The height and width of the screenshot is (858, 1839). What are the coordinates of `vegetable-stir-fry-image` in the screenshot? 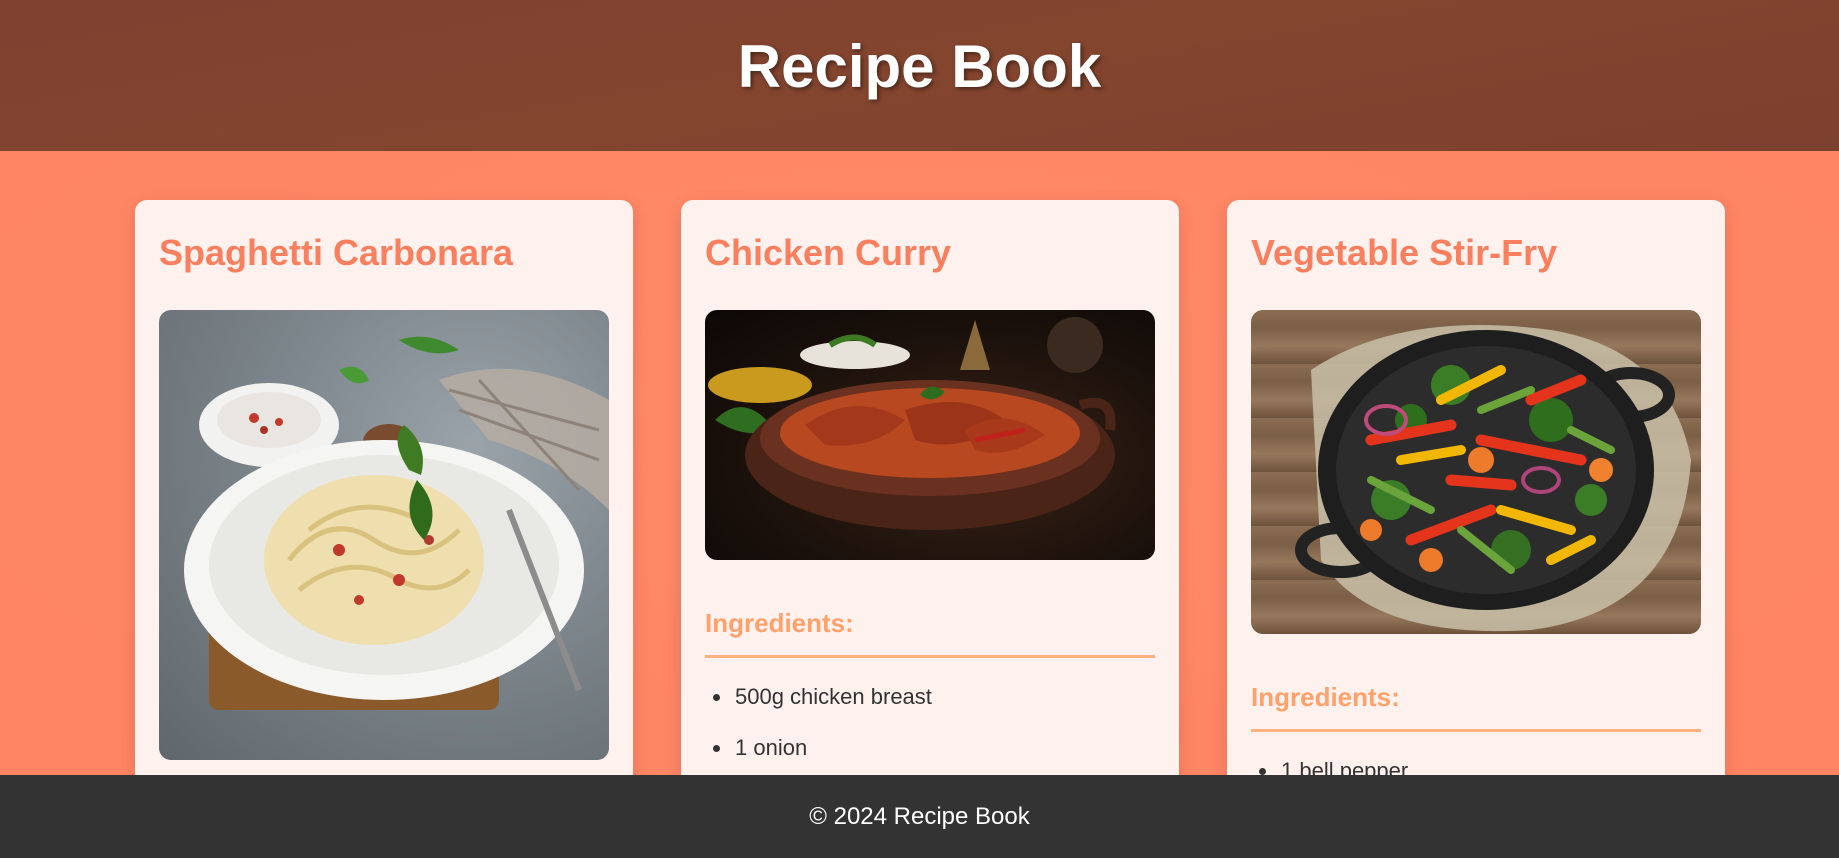 It's located at (1476, 472).